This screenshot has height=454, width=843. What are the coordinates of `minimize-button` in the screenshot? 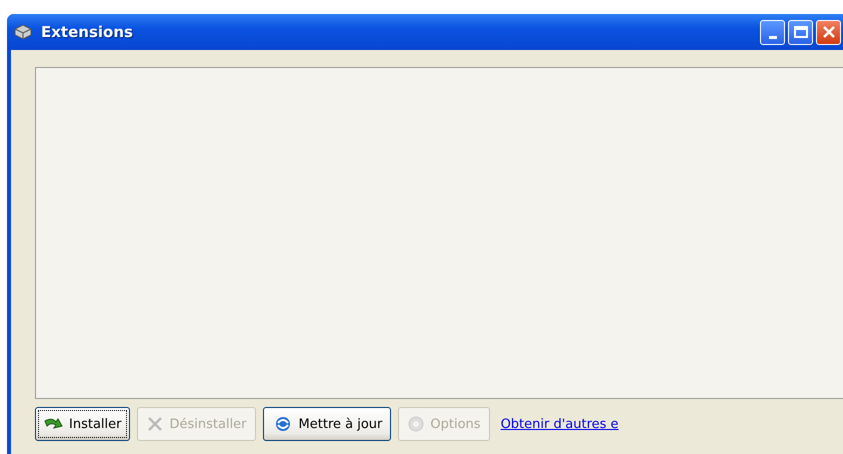 It's located at (772, 32).